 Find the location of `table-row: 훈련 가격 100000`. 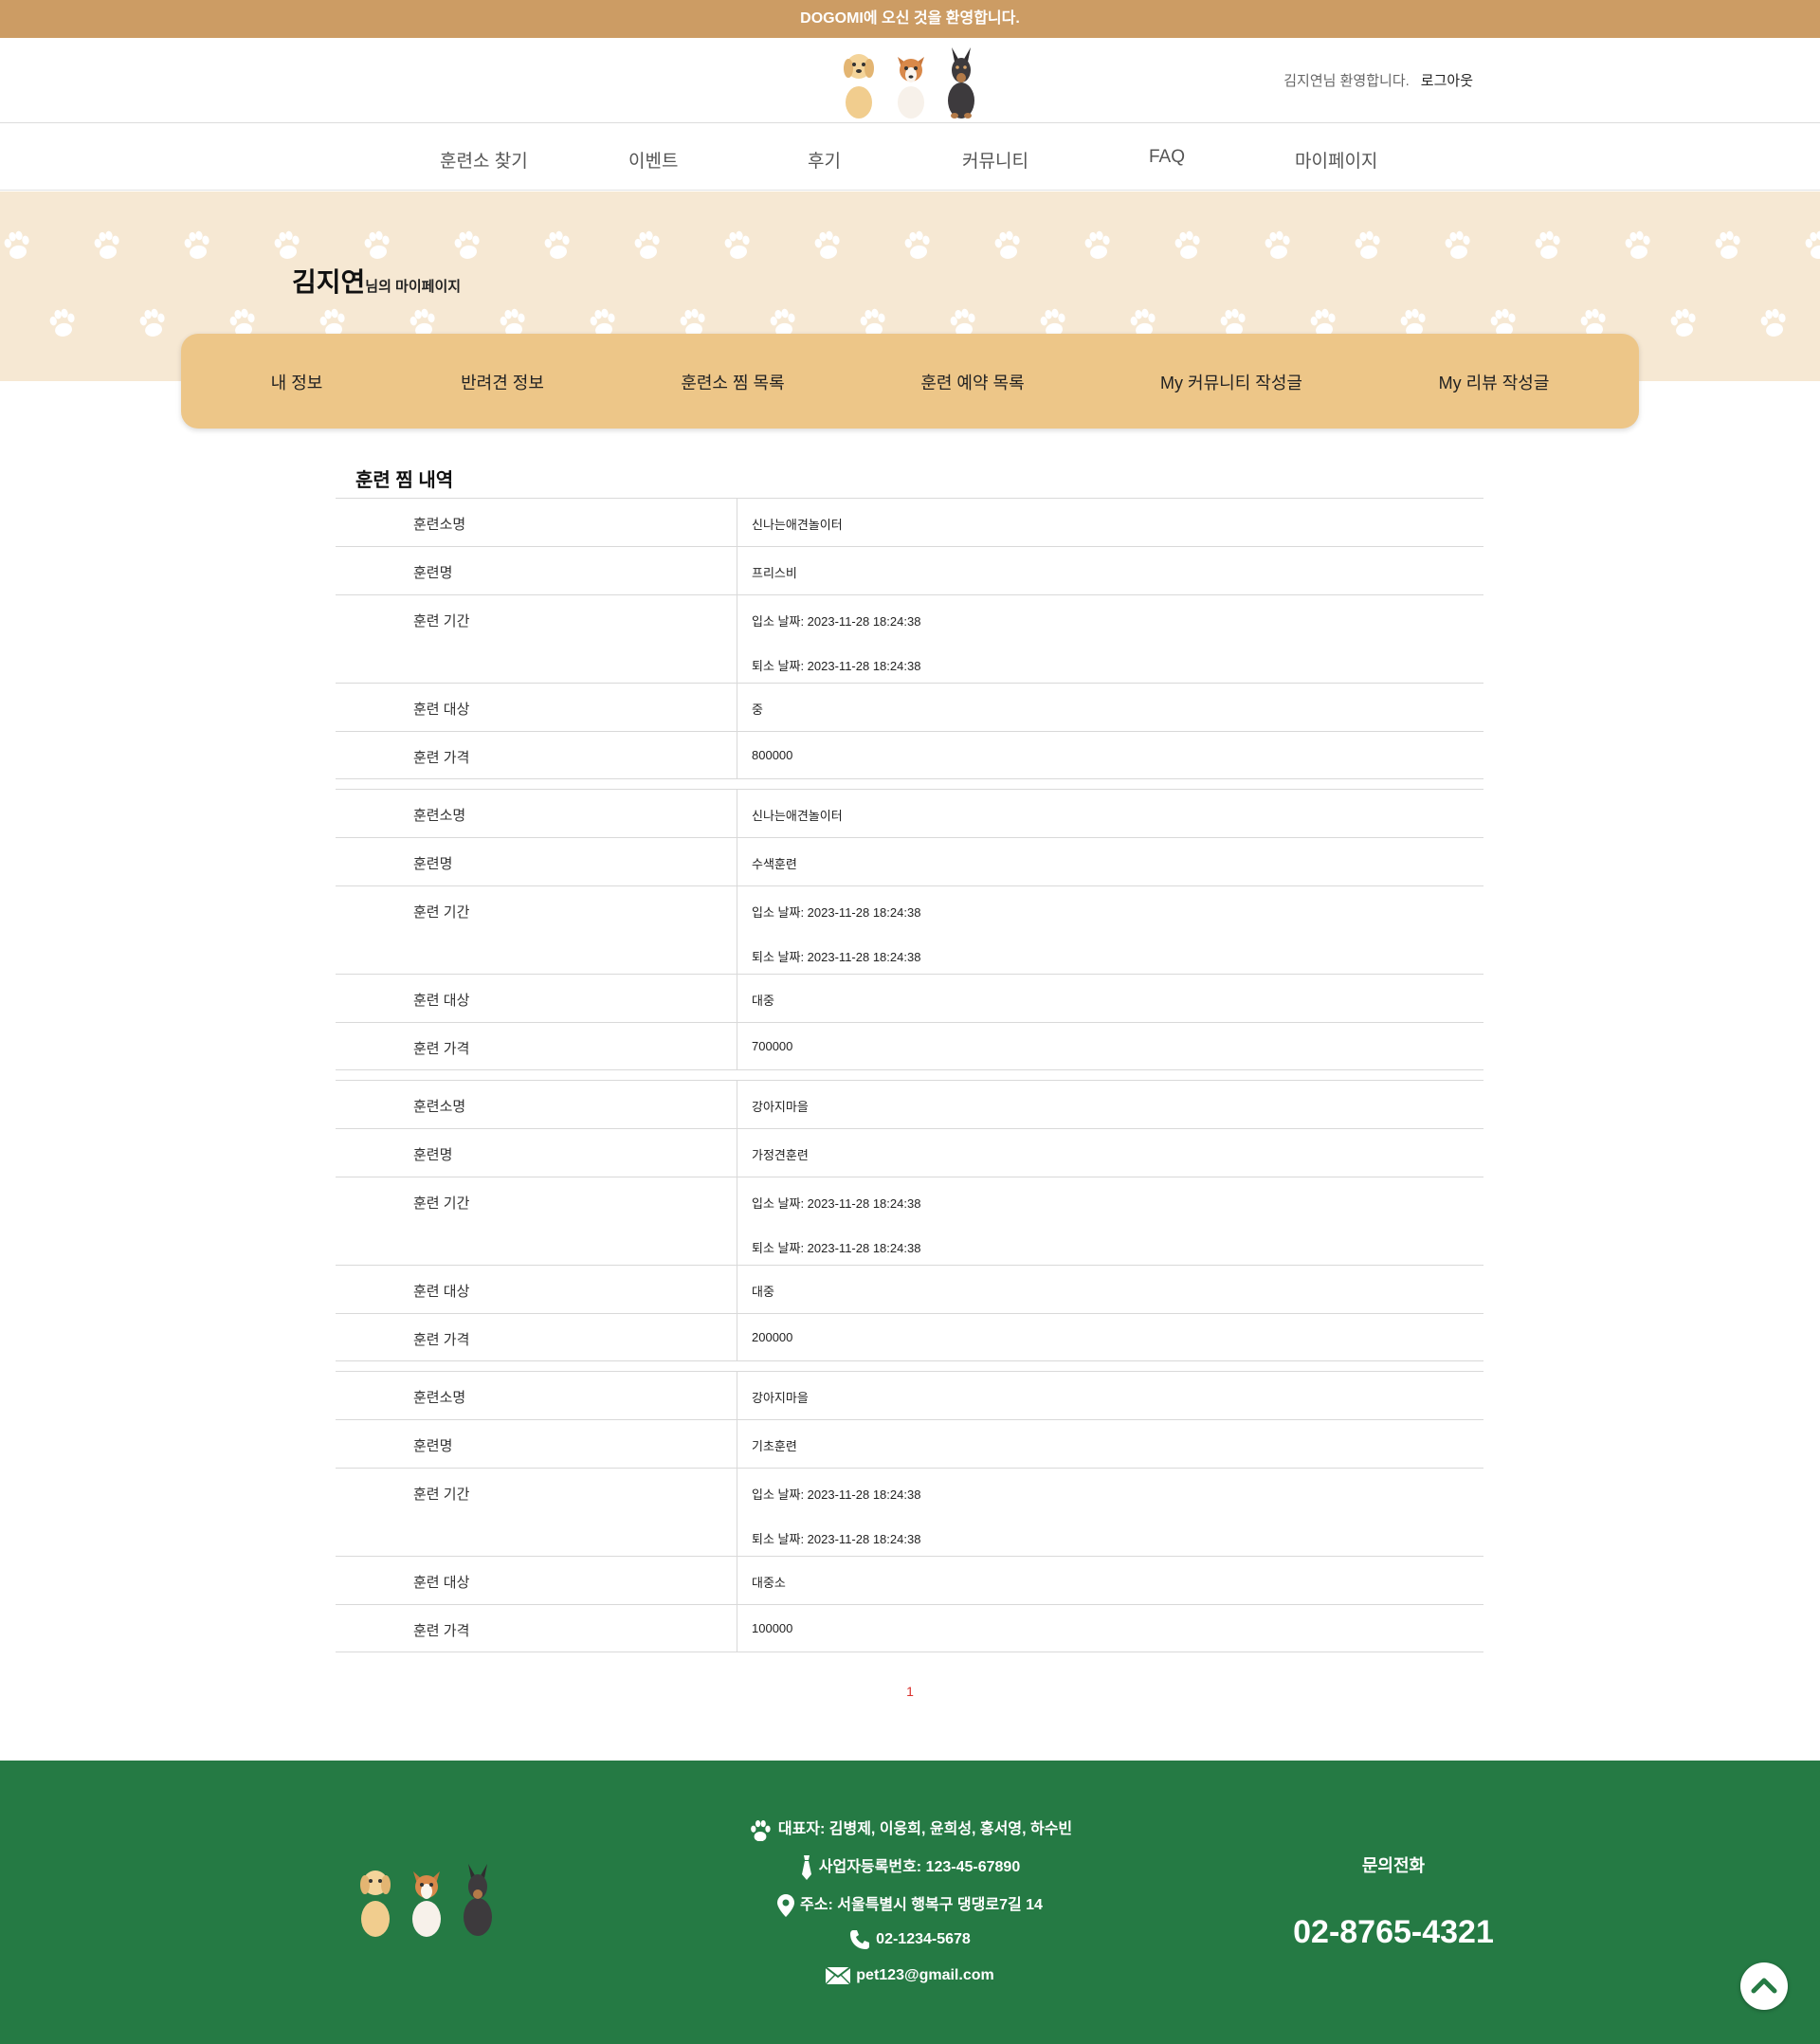

table-row: 훈련 가격 100000 is located at coordinates (909, 1628).